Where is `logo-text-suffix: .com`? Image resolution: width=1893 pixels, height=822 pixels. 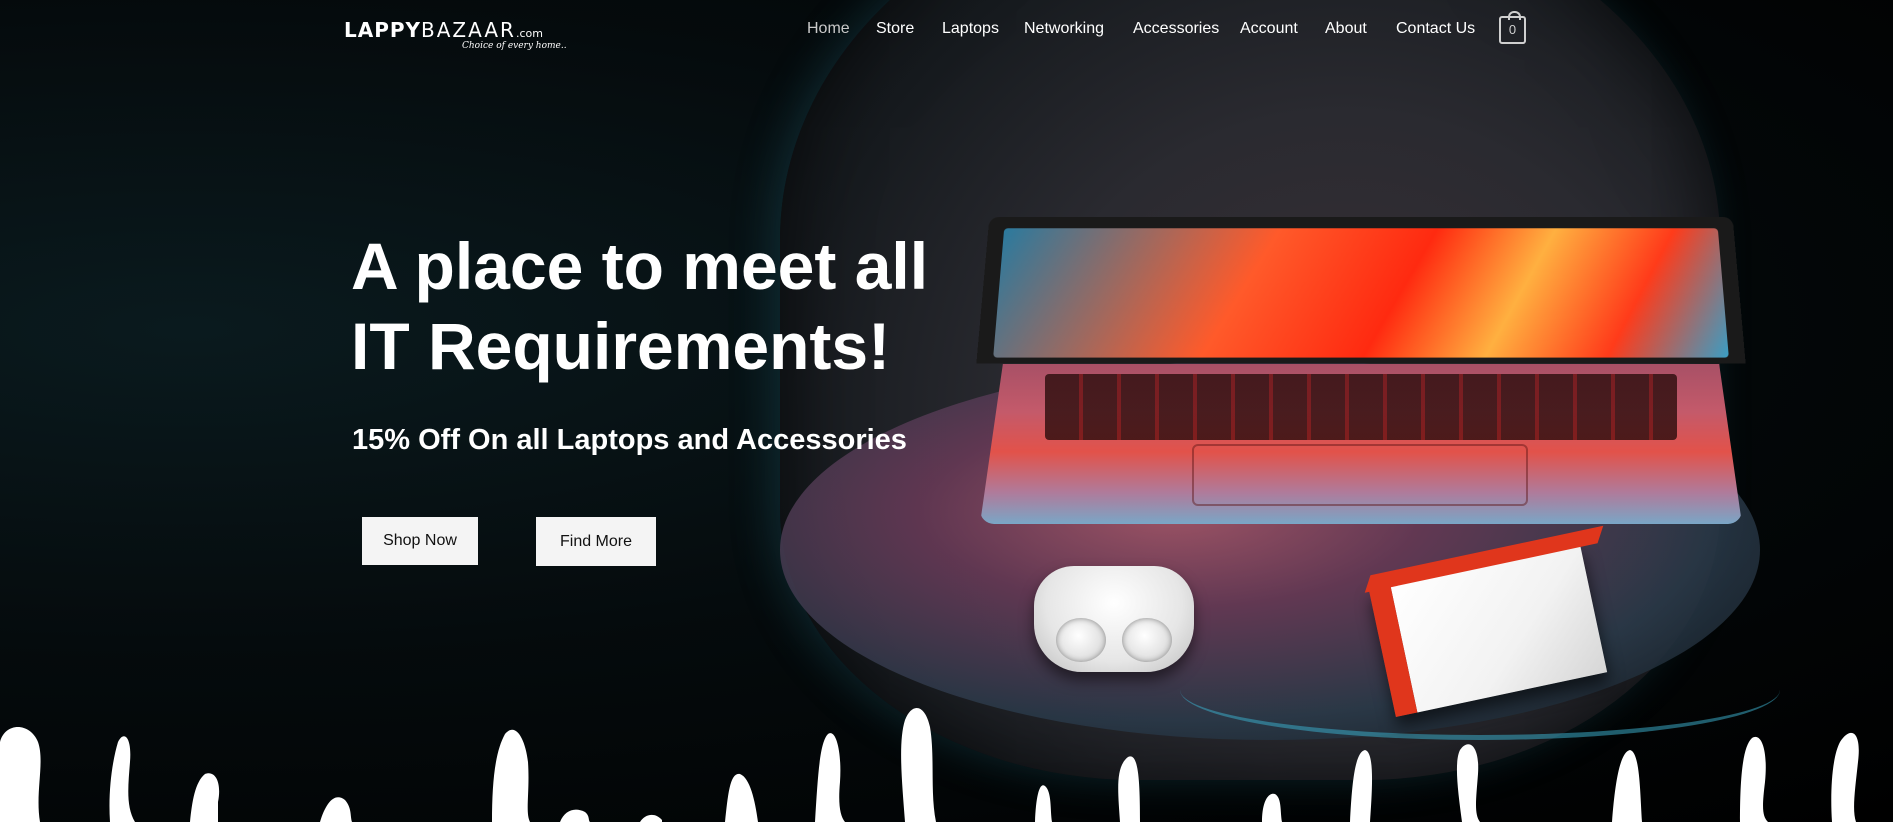
logo-text-suffix: .com is located at coordinates (529, 33).